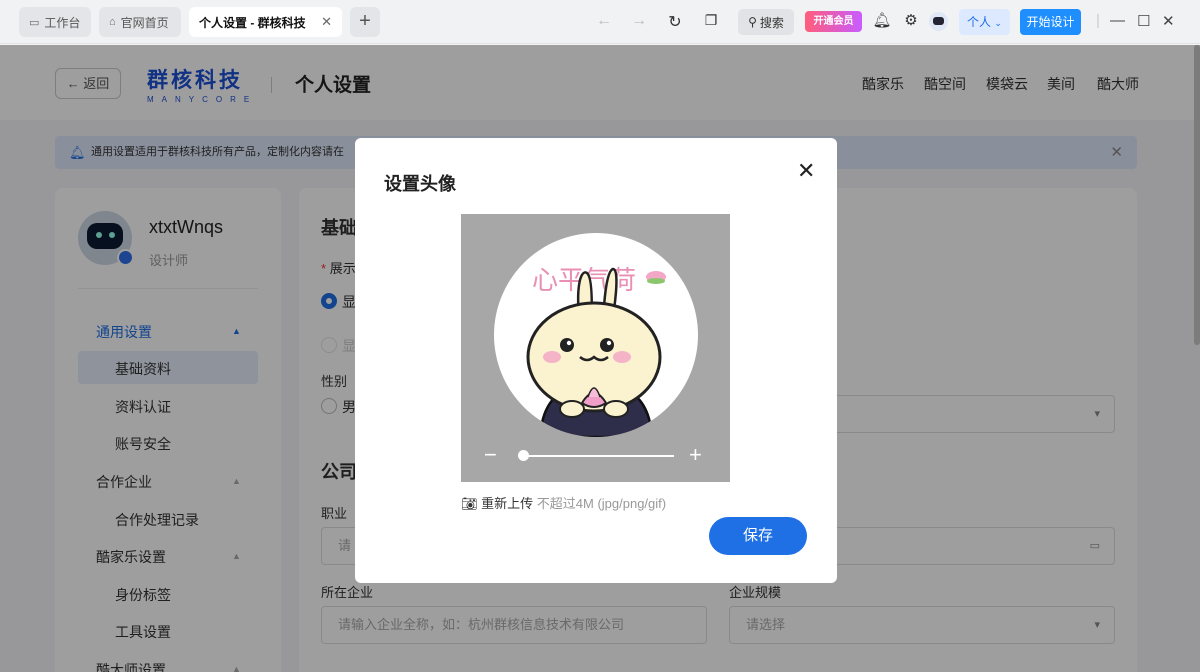 The width and height of the screenshot is (1200, 672). I want to click on refresh-icon: ↻, so click(675, 22).